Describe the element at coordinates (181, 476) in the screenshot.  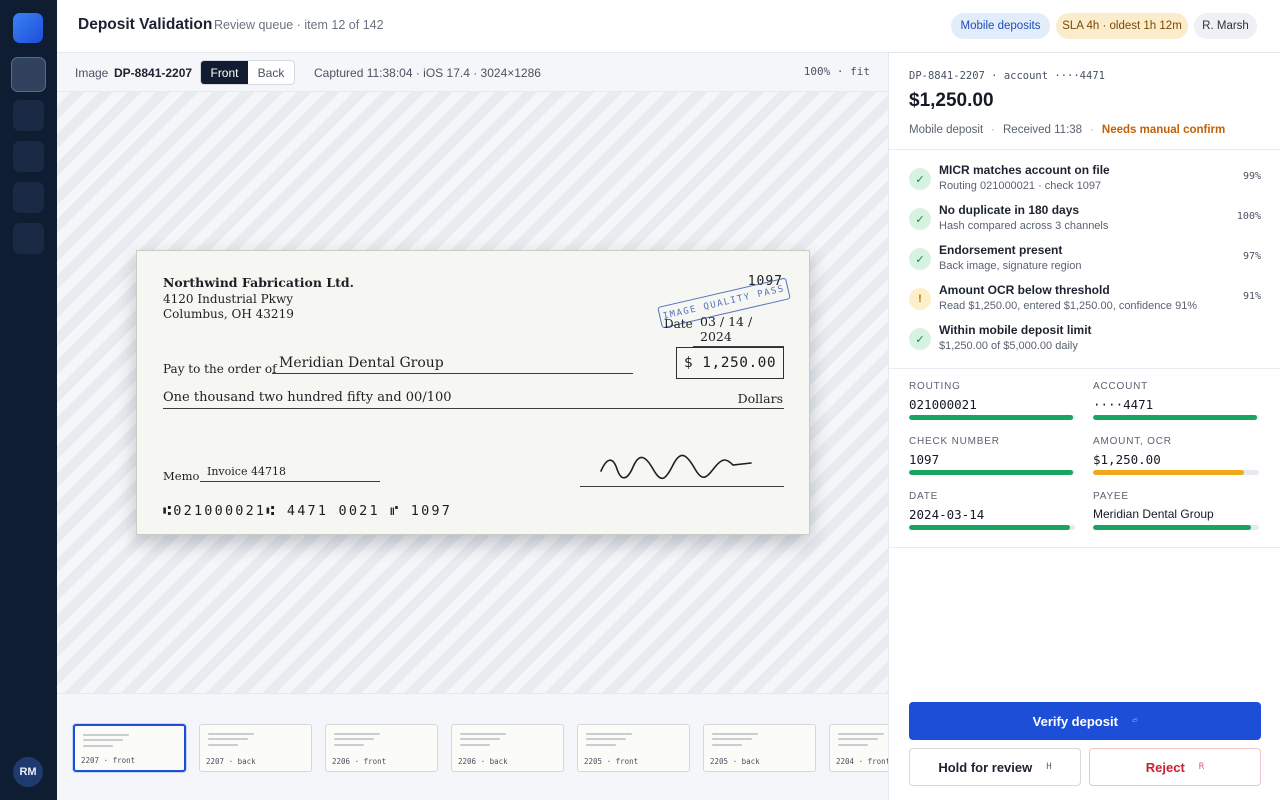
I see `memo-label: Memo` at that location.